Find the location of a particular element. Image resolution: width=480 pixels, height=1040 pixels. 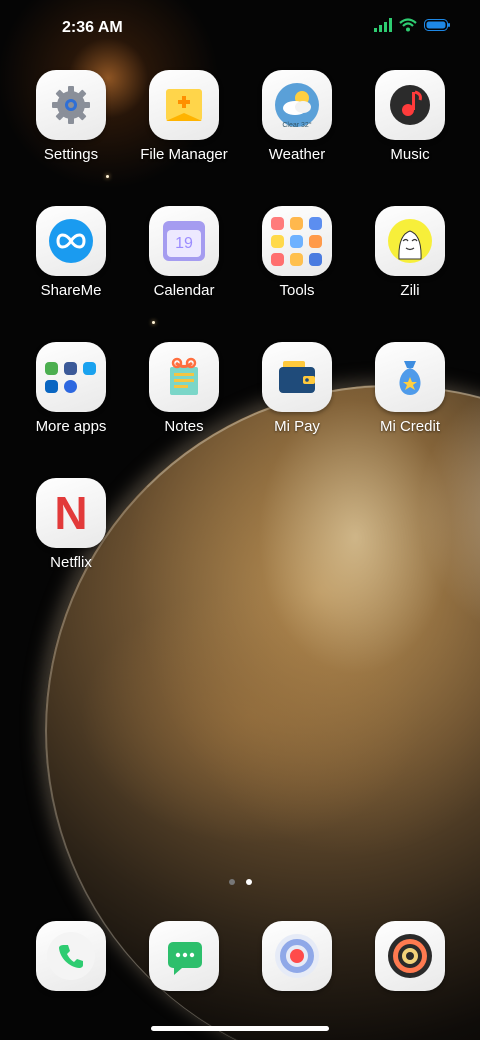

dock-phone is located at coordinates (71, 956).